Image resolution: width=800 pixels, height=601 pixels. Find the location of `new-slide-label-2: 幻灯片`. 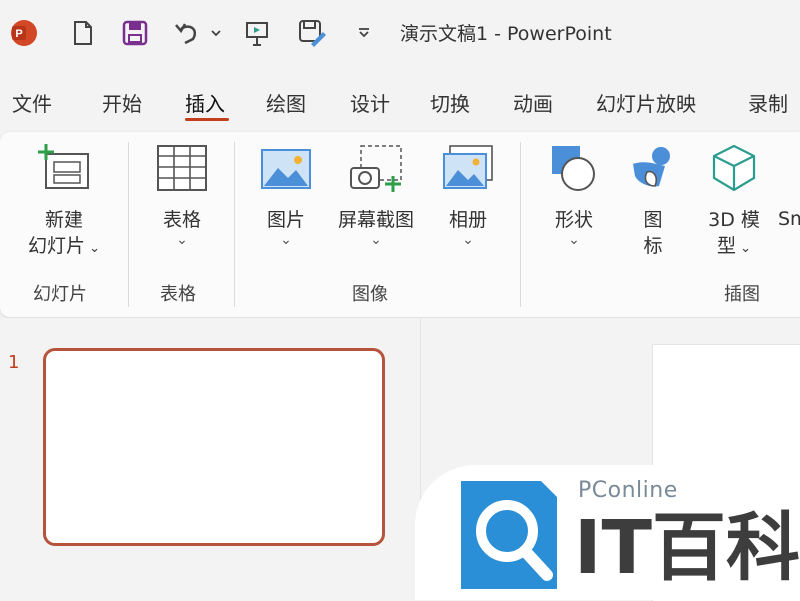

new-slide-label-2: 幻灯片 is located at coordinates (56, 246).